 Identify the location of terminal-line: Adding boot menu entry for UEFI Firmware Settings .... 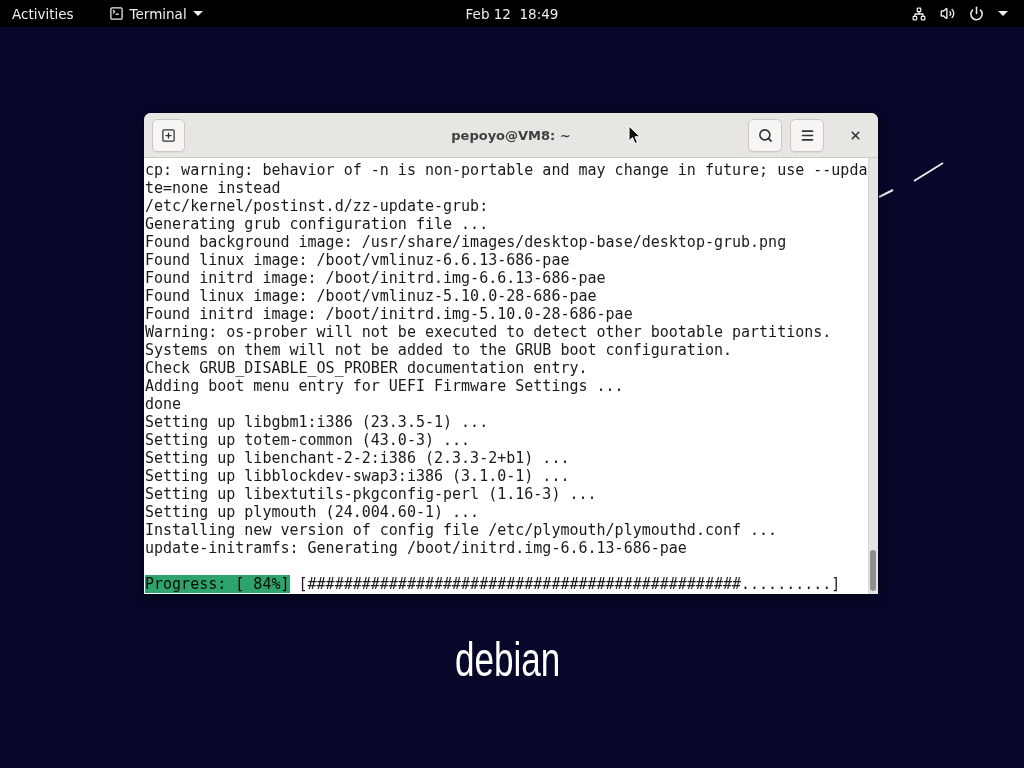
(385, 386).